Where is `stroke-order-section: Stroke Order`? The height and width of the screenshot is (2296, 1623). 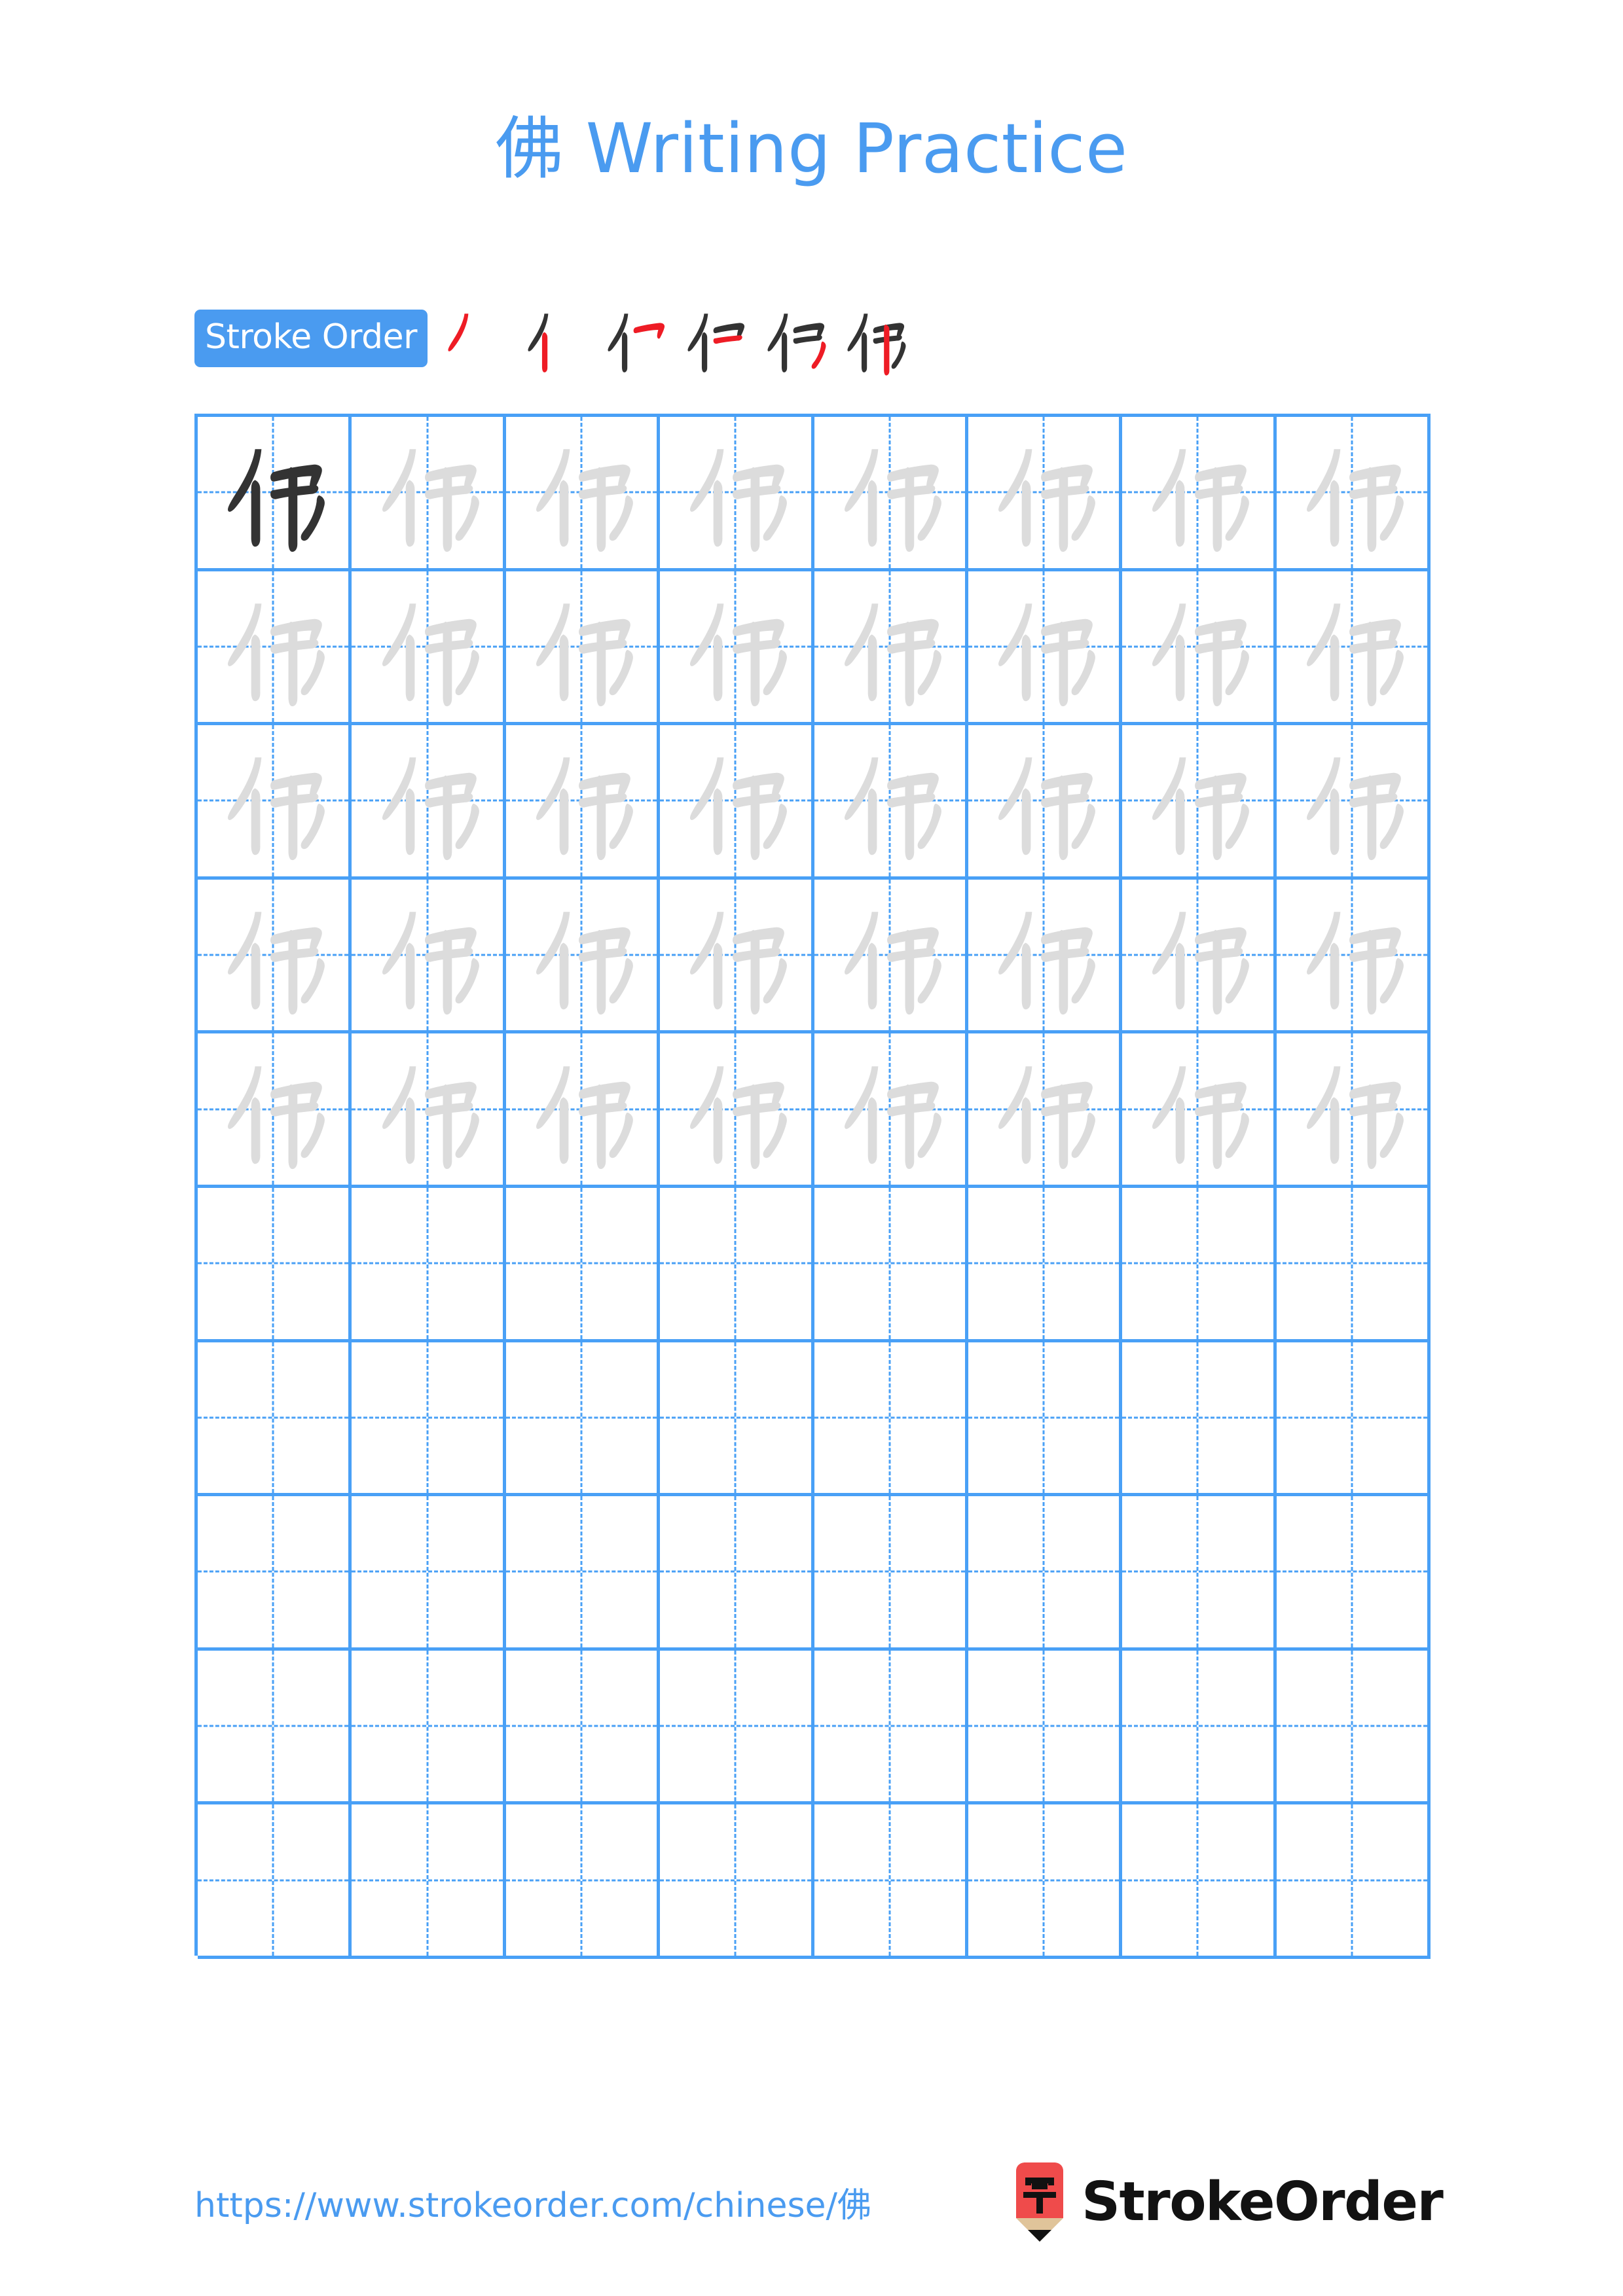
stroke-order-section: Stroke Order is located at coordinates (555, 338).